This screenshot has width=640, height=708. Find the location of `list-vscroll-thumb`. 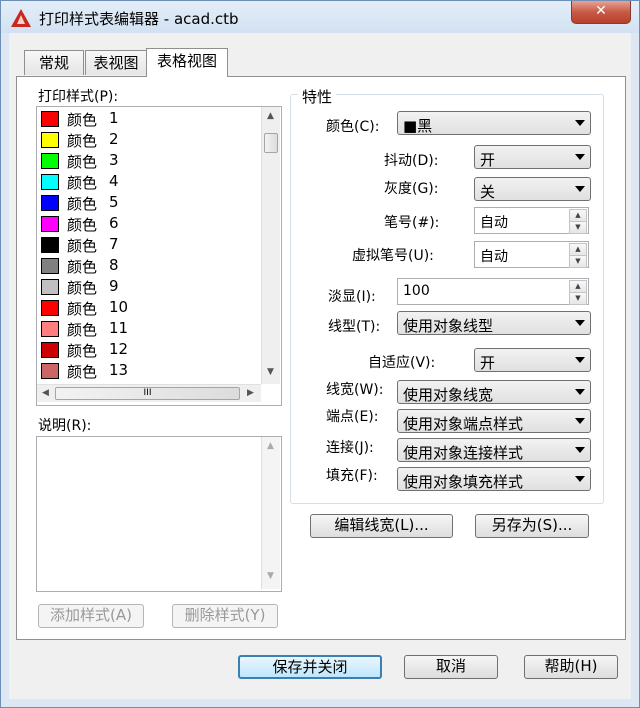

list-vscroll-thumb is located at coordinates (271, 143).